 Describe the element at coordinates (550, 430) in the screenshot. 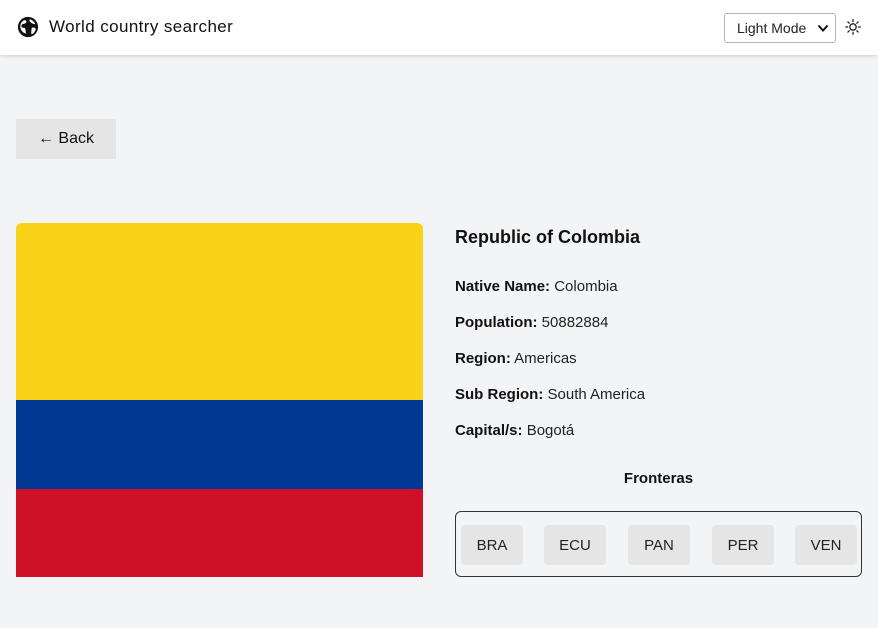

I see `info-value: Bogotá` at that location.